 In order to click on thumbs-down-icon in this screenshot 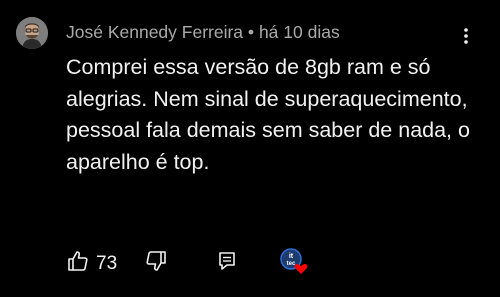, I will do `click(156, 263)`.